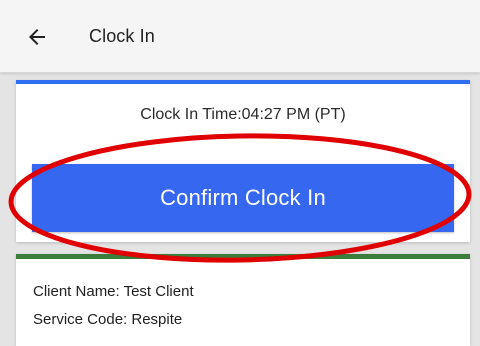 The height and width of the screenshot is (346, 480). What do you see at coordinates (37, 37) in the screenshot?
I see `arrow-left-icon` at bounding box center [37, 37].